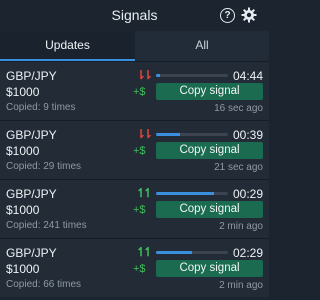 The height and width of the screenshot is (300, 320). What do you see at coordinates (134, 15) in the screenshot?
I see `header-bar: Signals ?` at bounding box center [134, 15].